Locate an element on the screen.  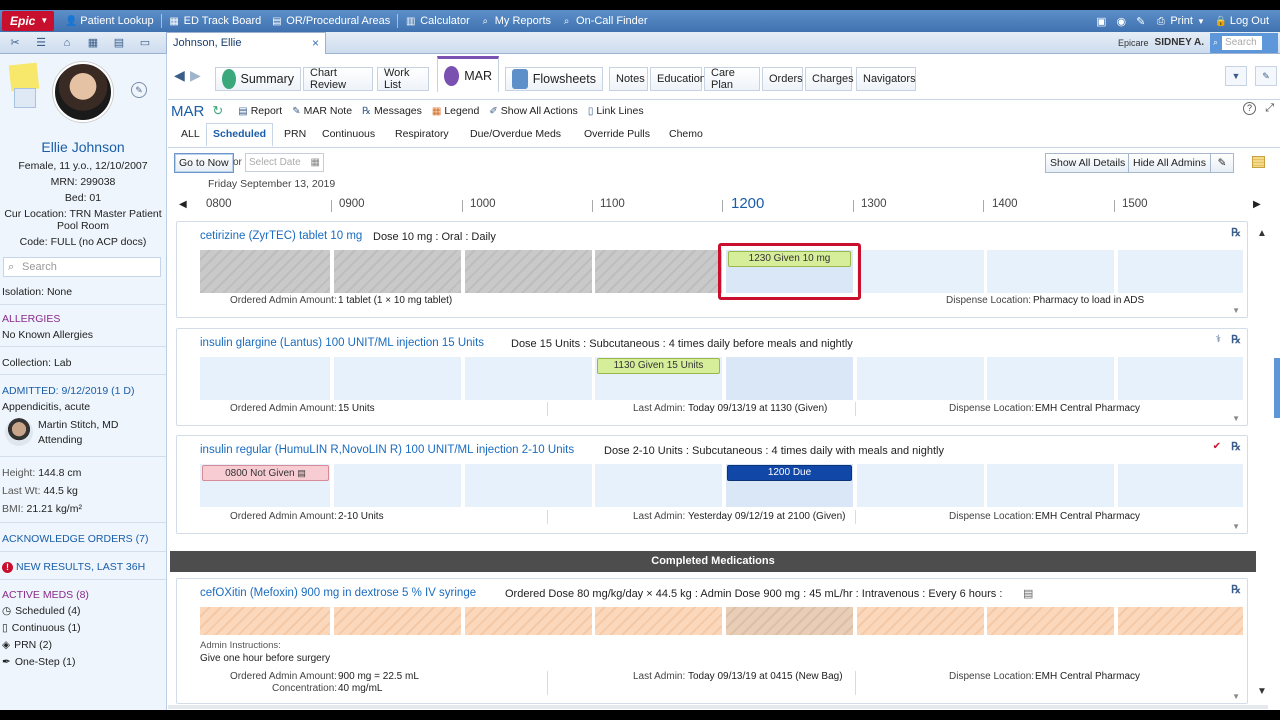
back-arrow-icon: ◀ is located at coordinates (181, 75).